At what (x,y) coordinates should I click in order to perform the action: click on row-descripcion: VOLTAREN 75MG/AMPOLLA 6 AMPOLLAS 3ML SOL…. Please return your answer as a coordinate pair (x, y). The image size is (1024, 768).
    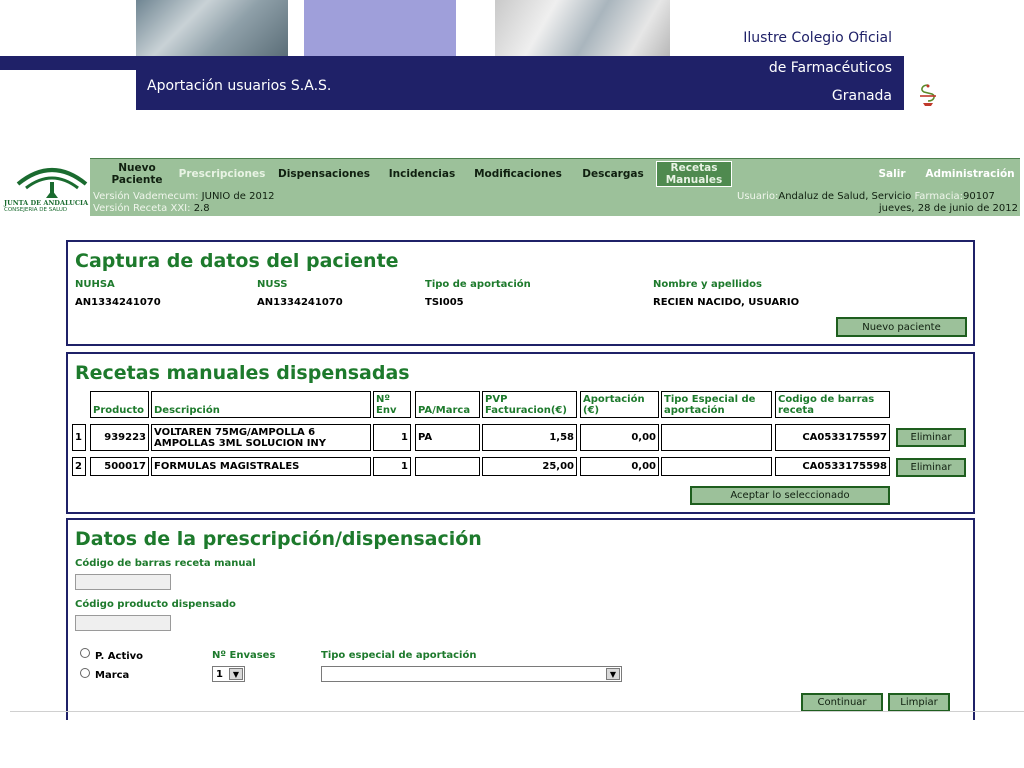
    Looking at the image, I should click on (261, 437).